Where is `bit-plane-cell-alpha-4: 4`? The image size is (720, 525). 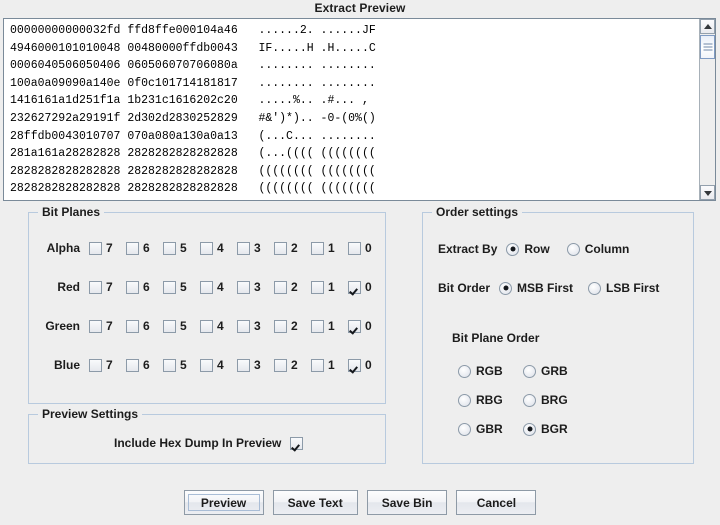
bit-plane-cell-alpha-4: 4 is located at coordinates (218, 248).